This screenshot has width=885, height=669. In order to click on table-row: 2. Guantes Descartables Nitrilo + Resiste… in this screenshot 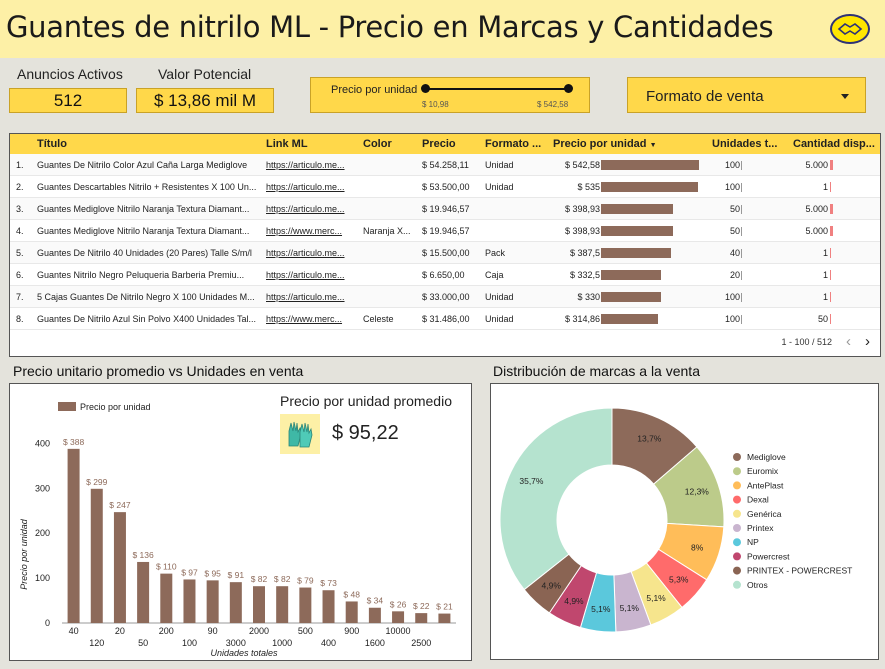, I will do `click(445, 187)`.